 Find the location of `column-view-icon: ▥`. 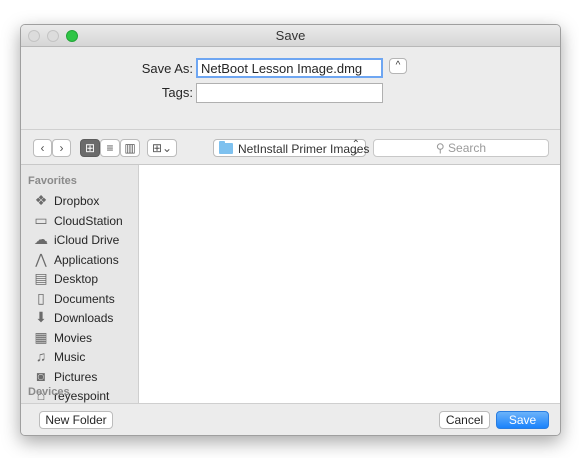

column-view-icon: ▥ is located at coordinates (130, 148).